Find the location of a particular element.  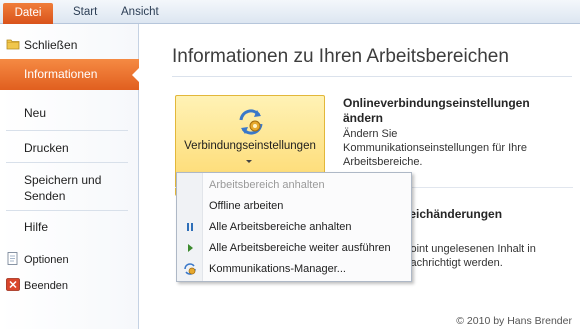

nav-item-beenden: Beenden is located at coordinates (69, 286).